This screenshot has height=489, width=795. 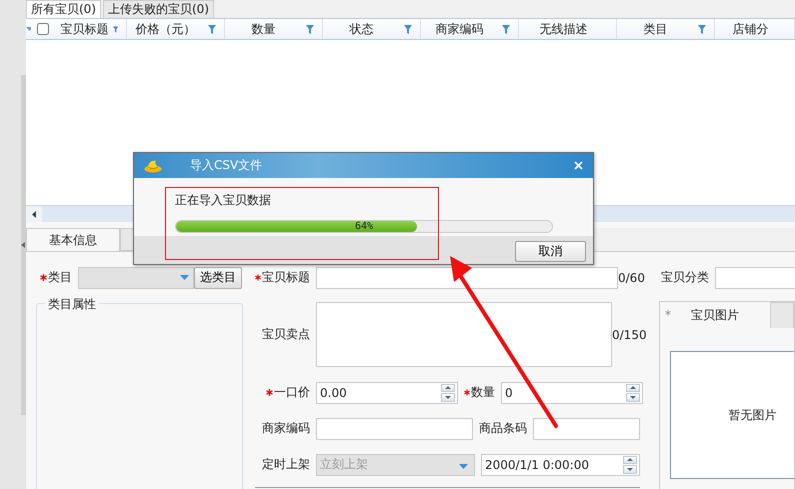 I want to click on caret-icon, so click(x=184, y=277).